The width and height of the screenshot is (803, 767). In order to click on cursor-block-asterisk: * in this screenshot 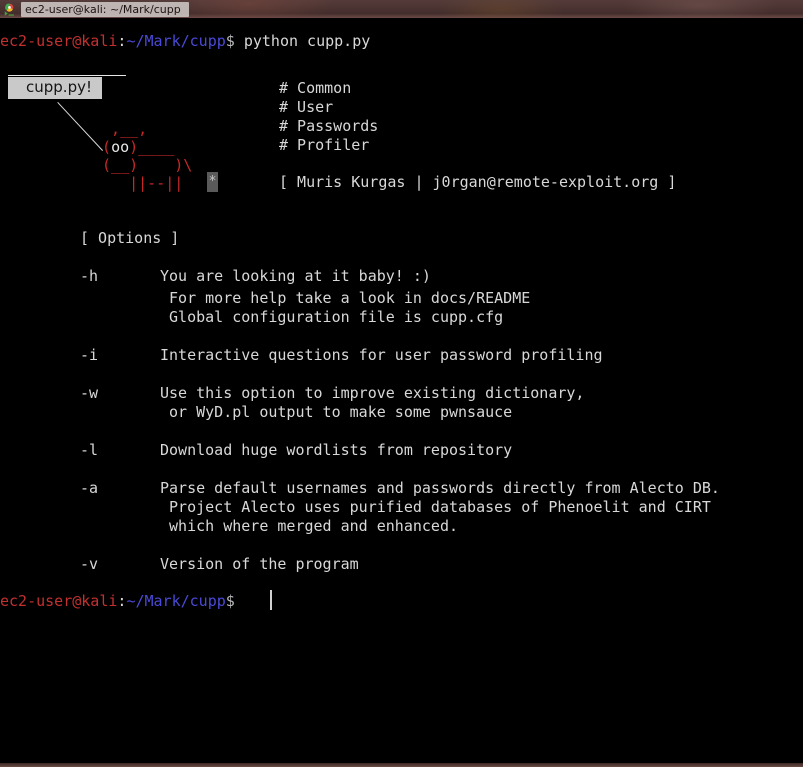, I will do `click(212, 182)`.